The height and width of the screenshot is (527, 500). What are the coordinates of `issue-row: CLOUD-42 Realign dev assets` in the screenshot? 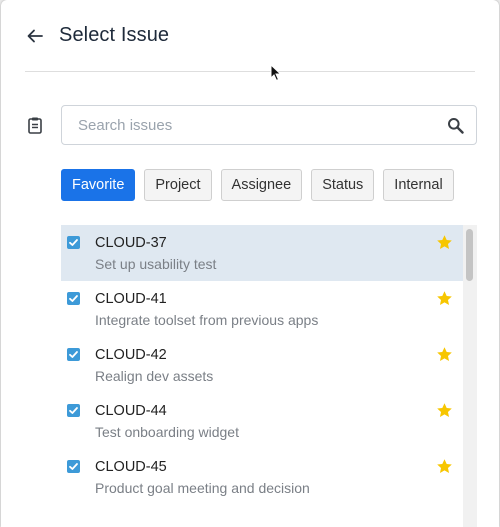 It's located at (262, 365).